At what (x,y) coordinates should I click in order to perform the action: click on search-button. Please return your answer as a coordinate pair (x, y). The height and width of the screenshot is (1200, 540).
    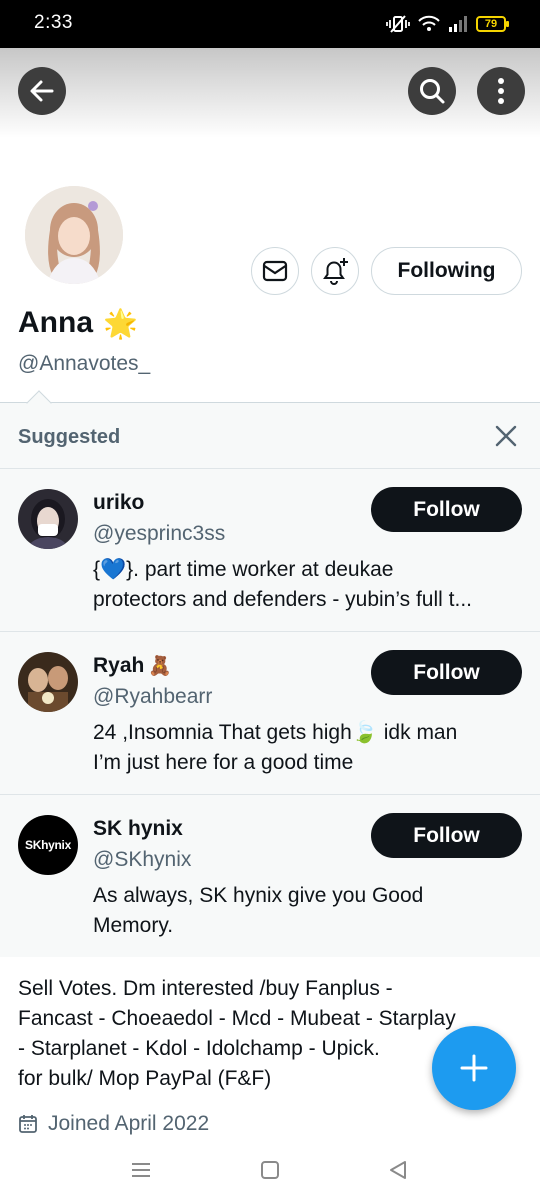
    Looking at the image, I should click on (432, 91).